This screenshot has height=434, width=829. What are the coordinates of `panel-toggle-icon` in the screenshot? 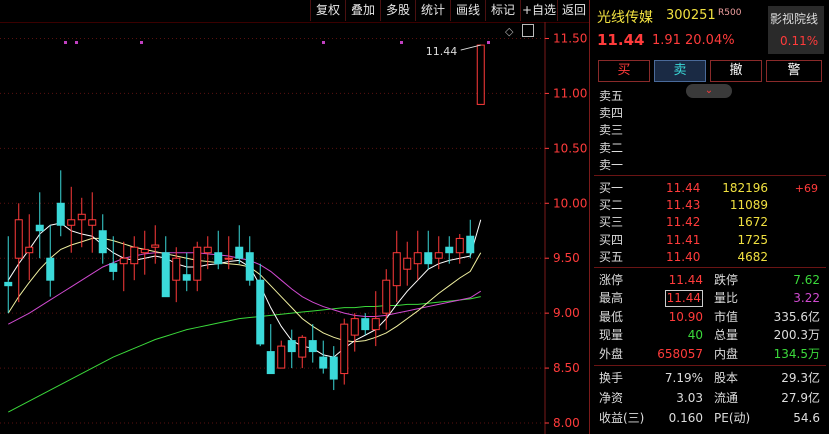 It's located at (528, 30).